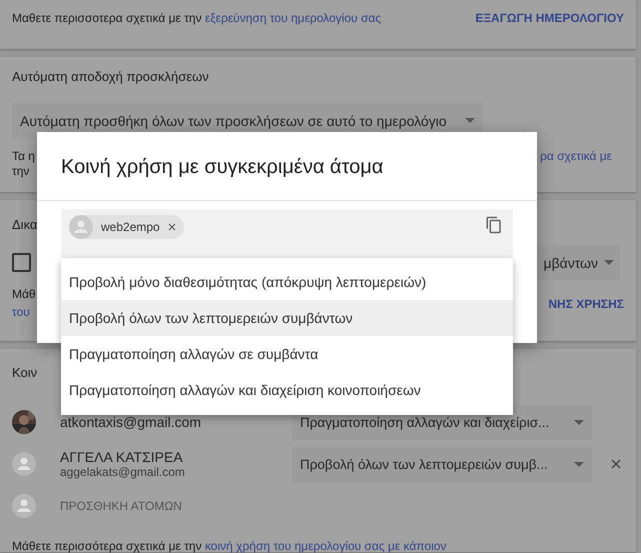 This screenshot has height=553, width=641. I want to click on help-link: του, so click(24, 312).